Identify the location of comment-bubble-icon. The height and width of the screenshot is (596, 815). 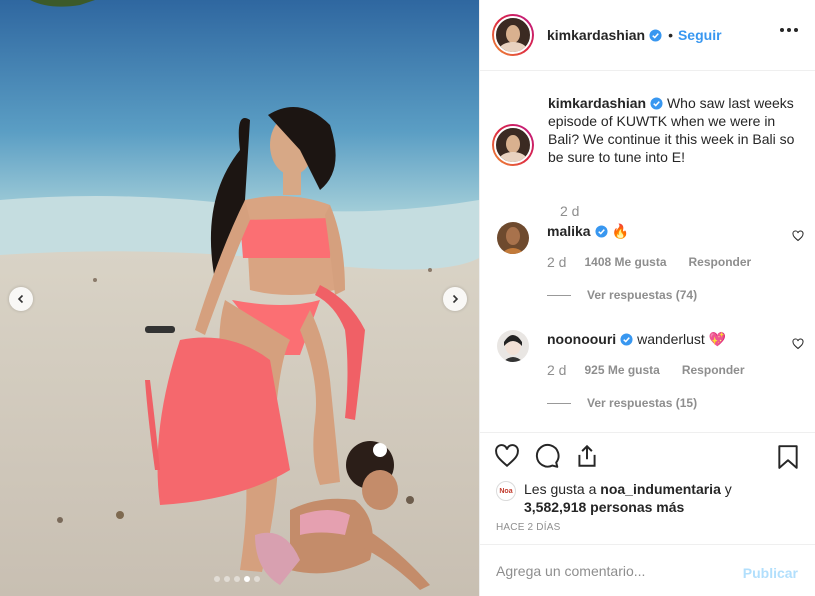
(547, 455).